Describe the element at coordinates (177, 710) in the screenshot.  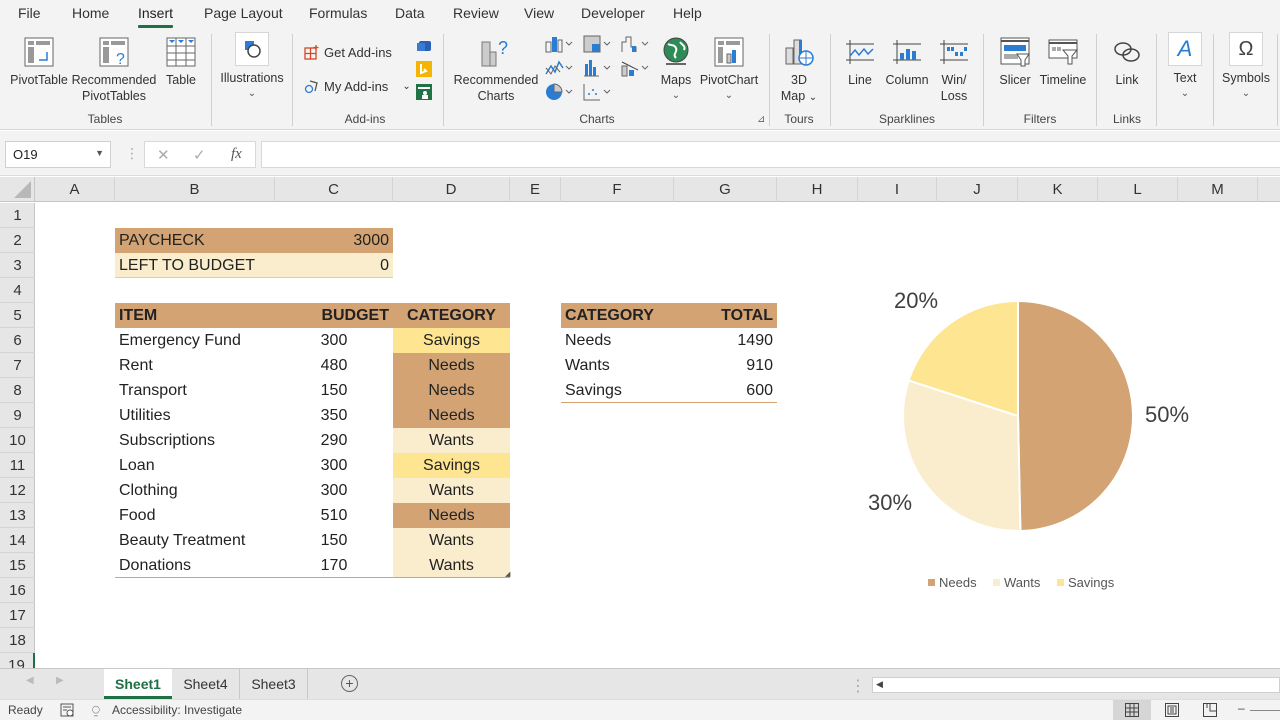
I see `accessibility-status: Accessibility: Investigate` at that location.